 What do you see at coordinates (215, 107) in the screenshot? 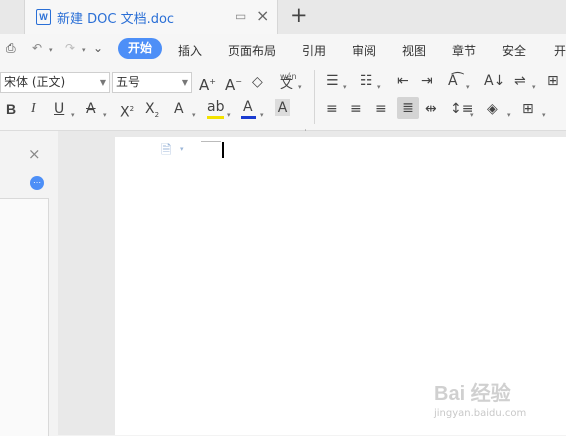
I see `highlight-icon: ab` at bounding box center [215, 107].